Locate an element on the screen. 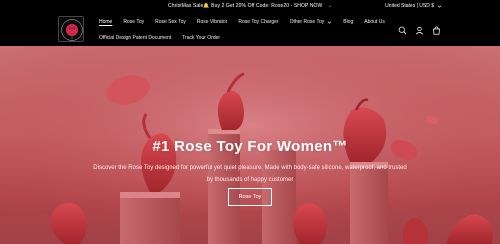 Image resolution: width=500 pixels, height=244 pixels. nav-label: Track Your Order is located at coordinates (201, 38).